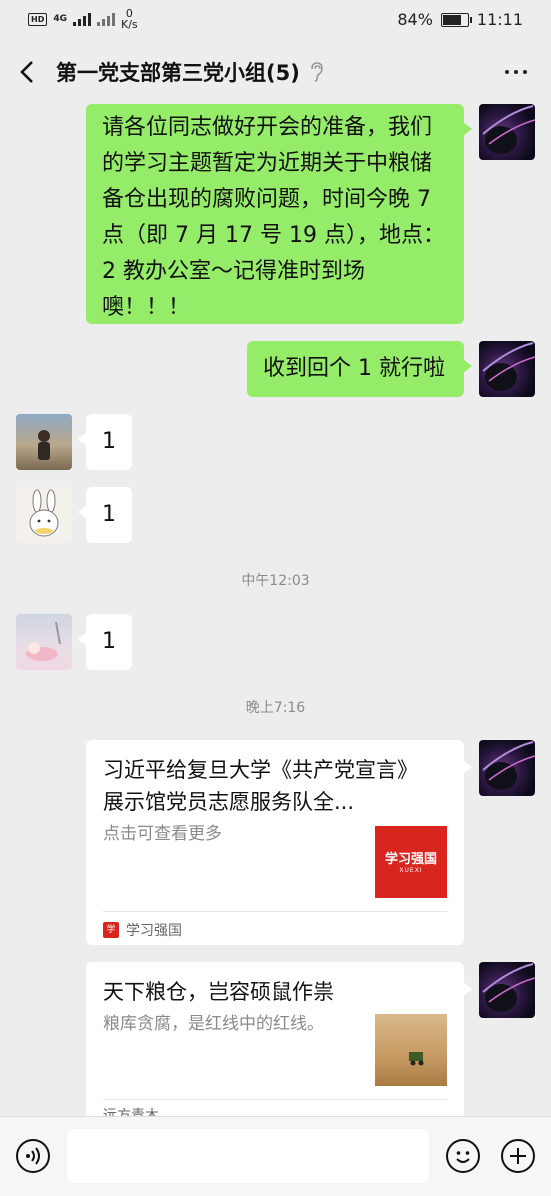 Image resolution: width=551 pixels, height=1196 pixels. I want to click on thumb-brand: 学习强国, so click(410, 859).